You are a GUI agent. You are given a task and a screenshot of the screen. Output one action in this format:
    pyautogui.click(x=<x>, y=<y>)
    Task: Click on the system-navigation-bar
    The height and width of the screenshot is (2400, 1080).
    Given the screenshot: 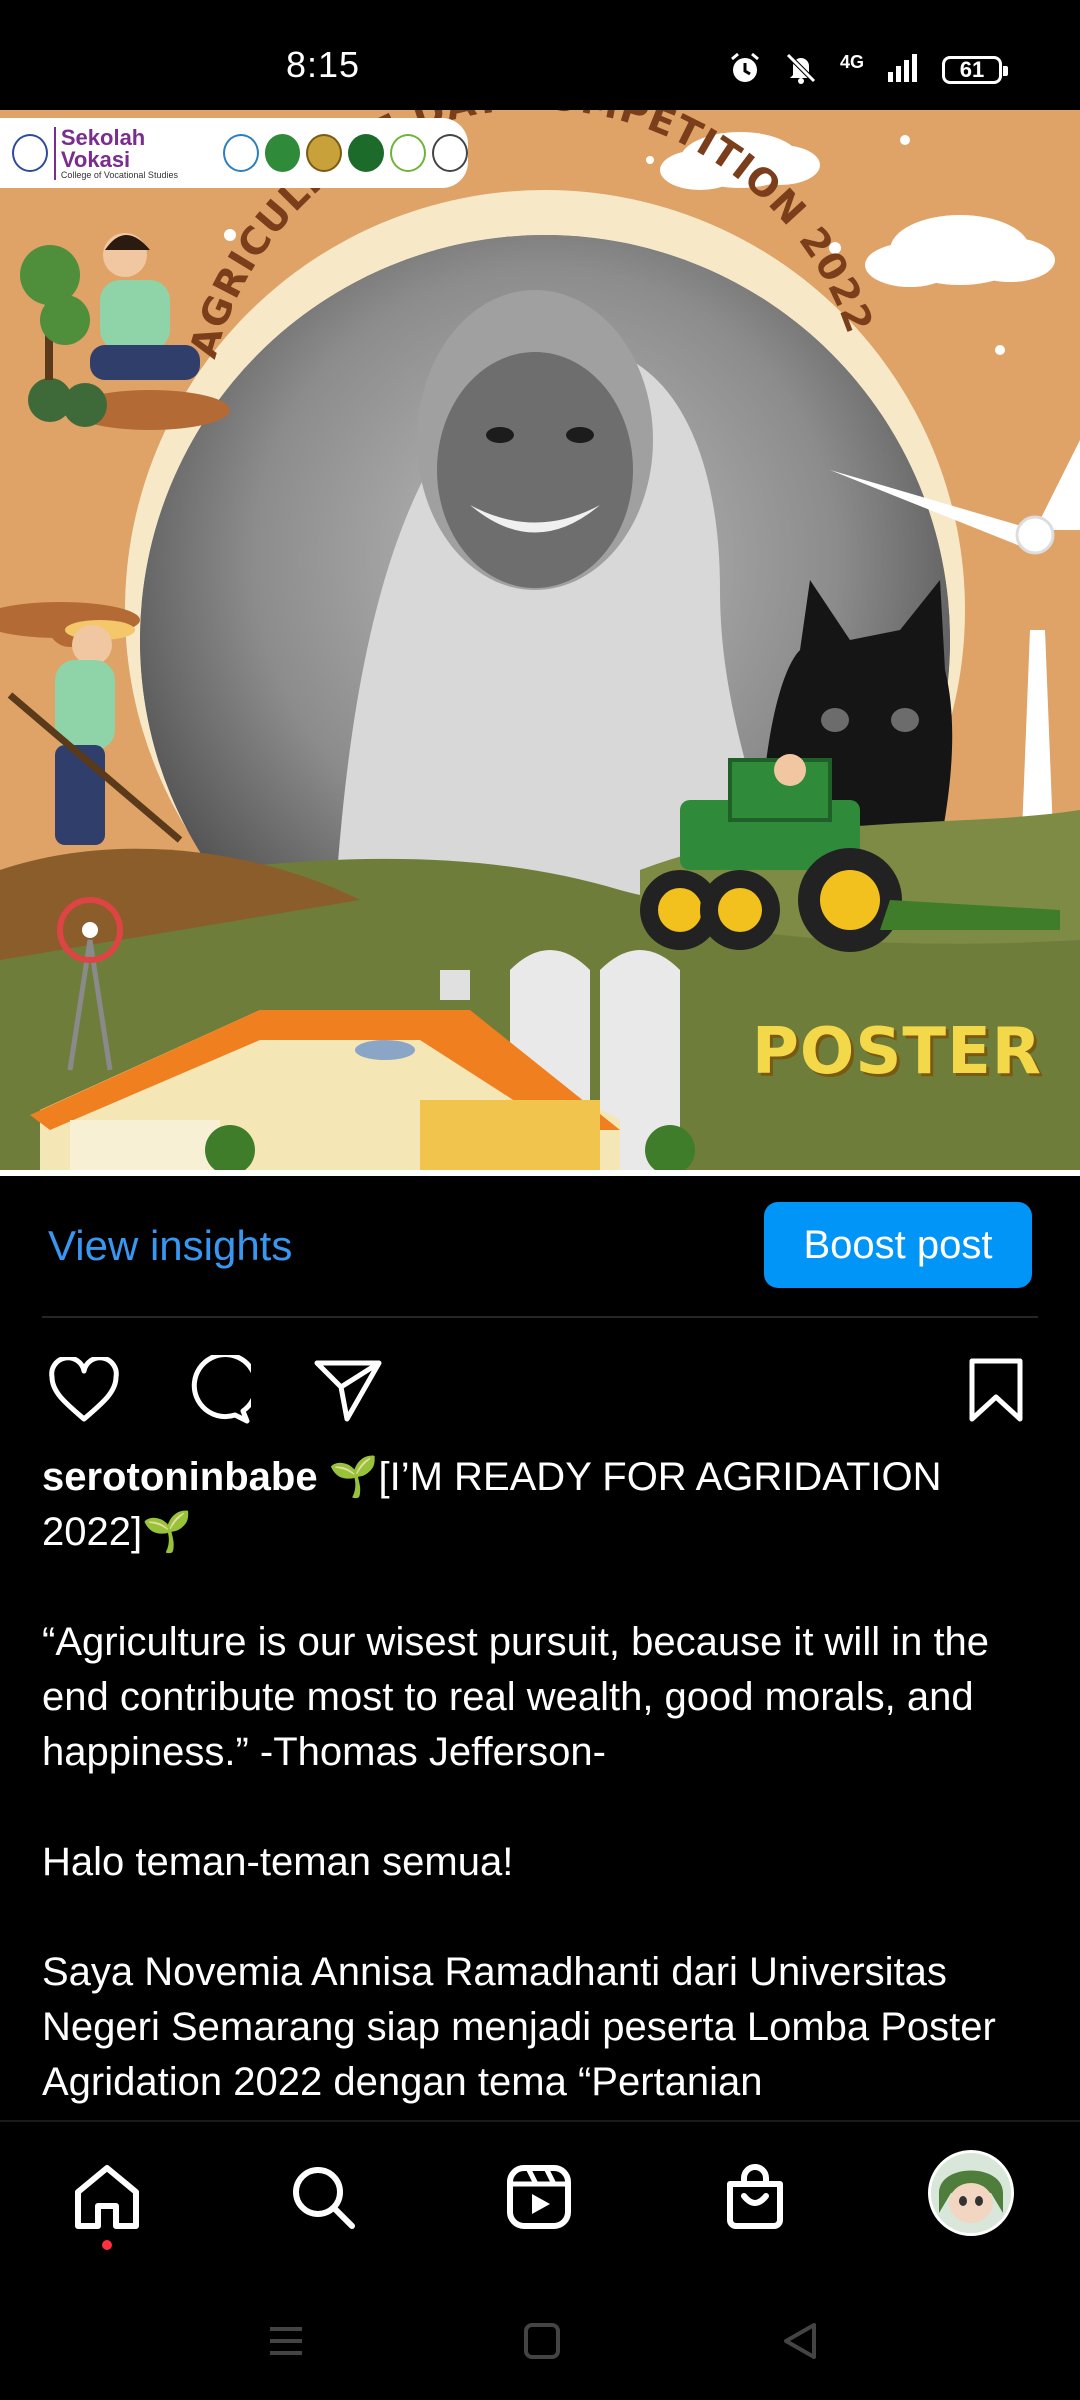 What is the action you would take?
    pyautogui.click(x=540, y=2338)
    